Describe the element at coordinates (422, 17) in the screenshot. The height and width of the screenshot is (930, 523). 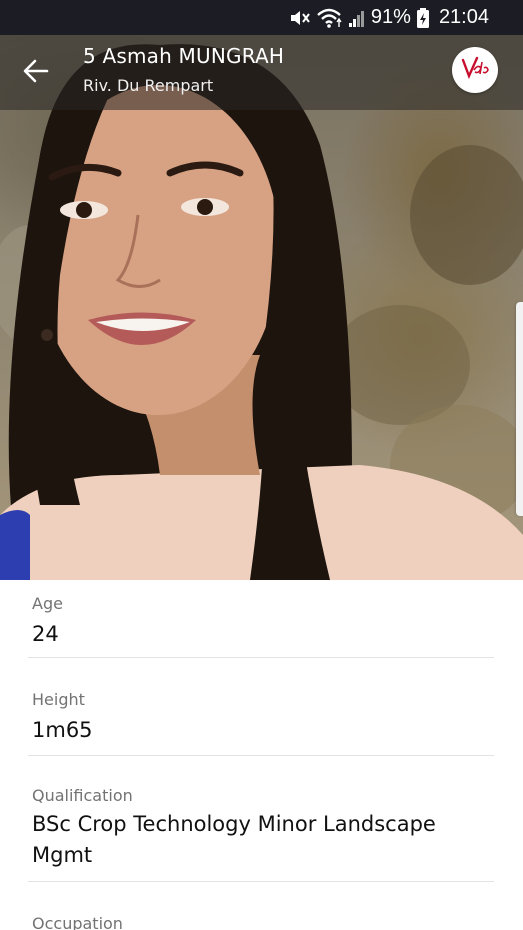
I see `battery-icon` at that location.